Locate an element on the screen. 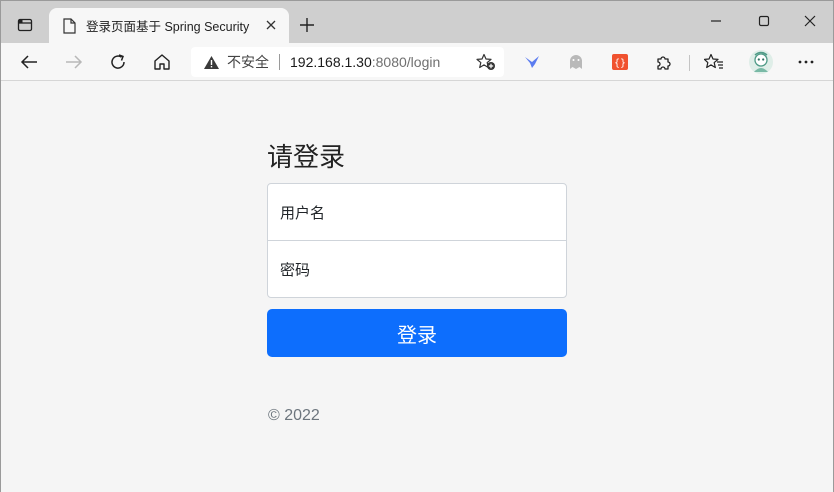 The width and height of the screenshot is (834, 492). star-plus-icon is located at coordinates (486, 62).